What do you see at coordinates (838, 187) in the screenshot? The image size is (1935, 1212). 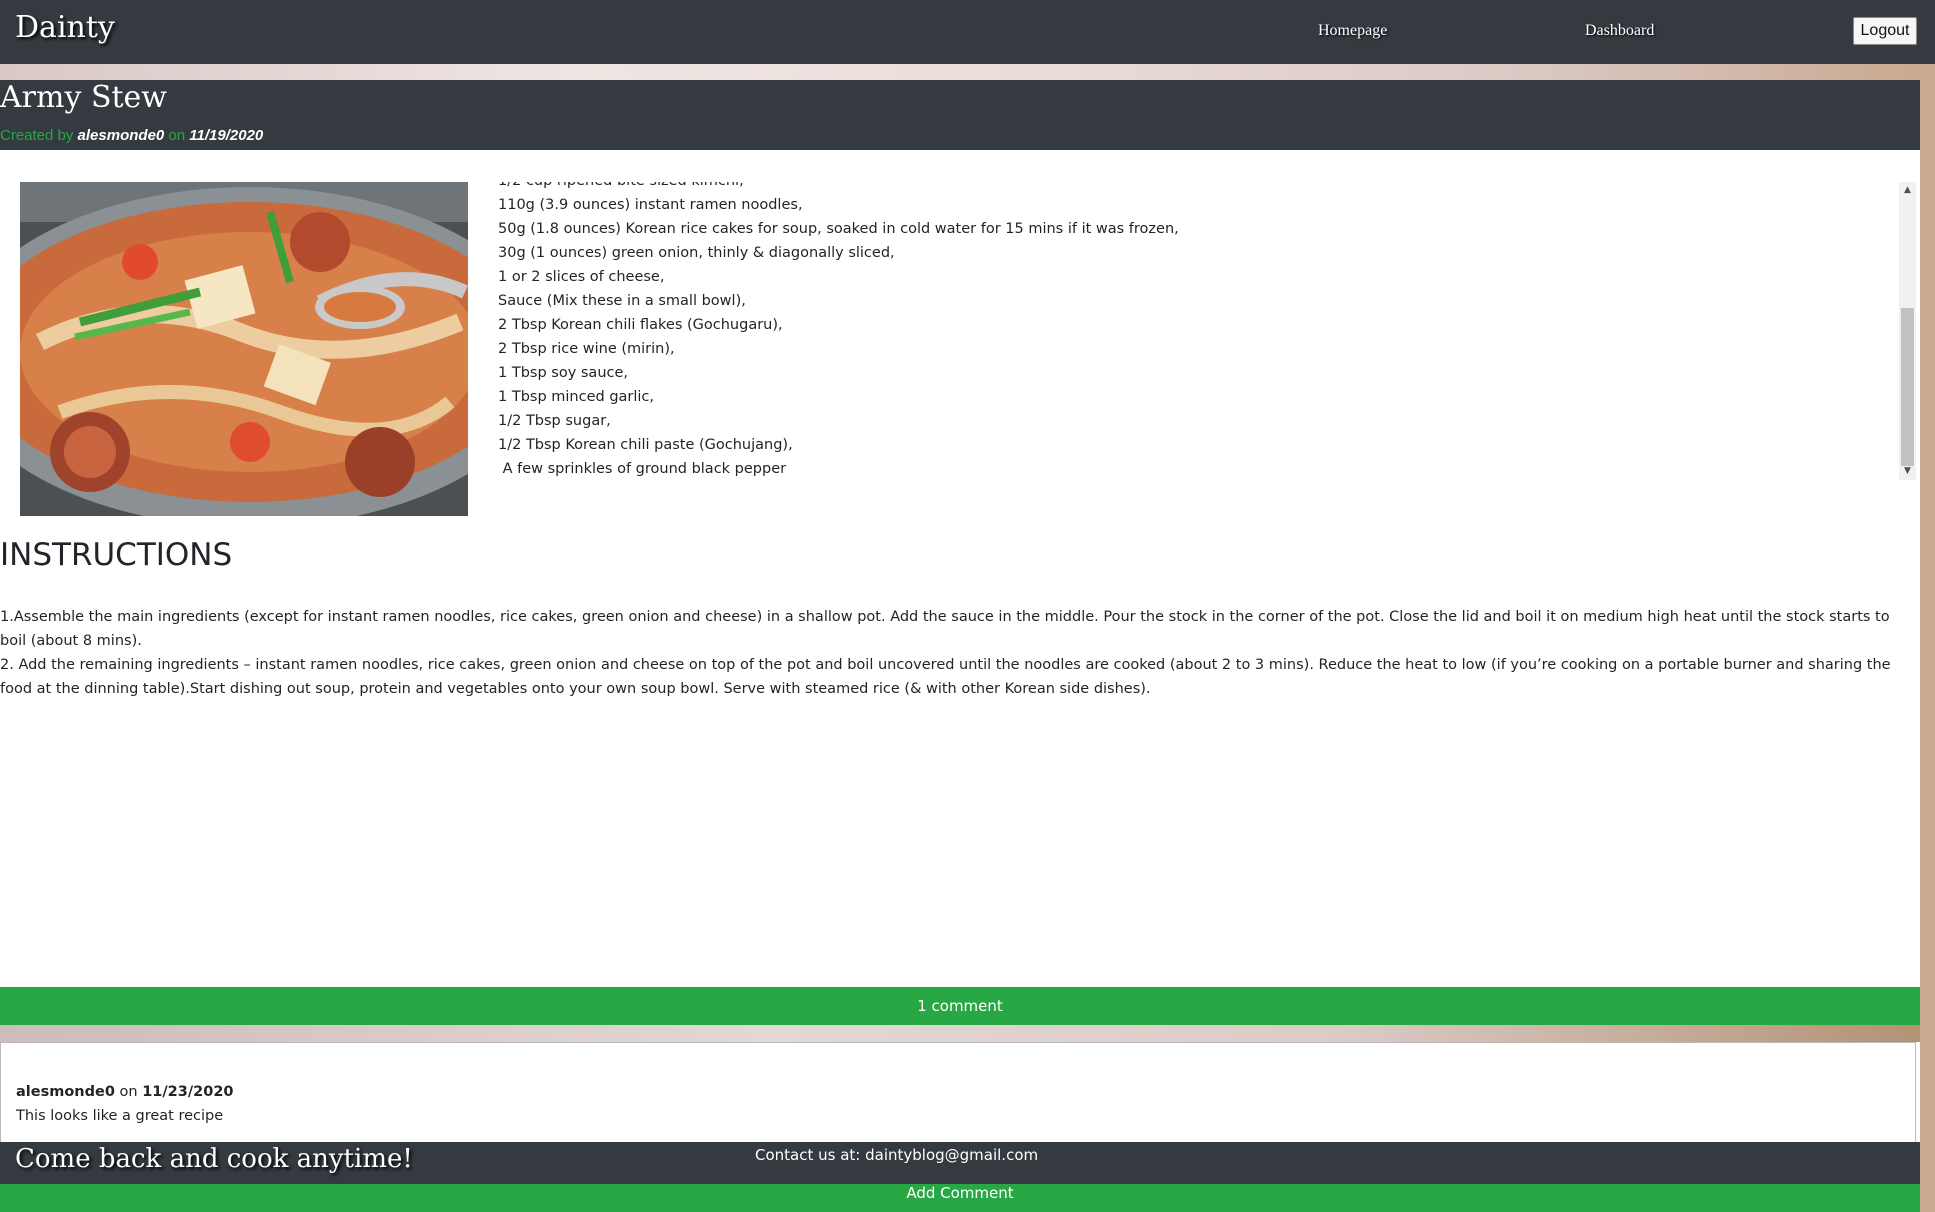 I see `ingredient-item: 1/2 cup ripened bite sized kimchi,` at bounding box center [838, 187].